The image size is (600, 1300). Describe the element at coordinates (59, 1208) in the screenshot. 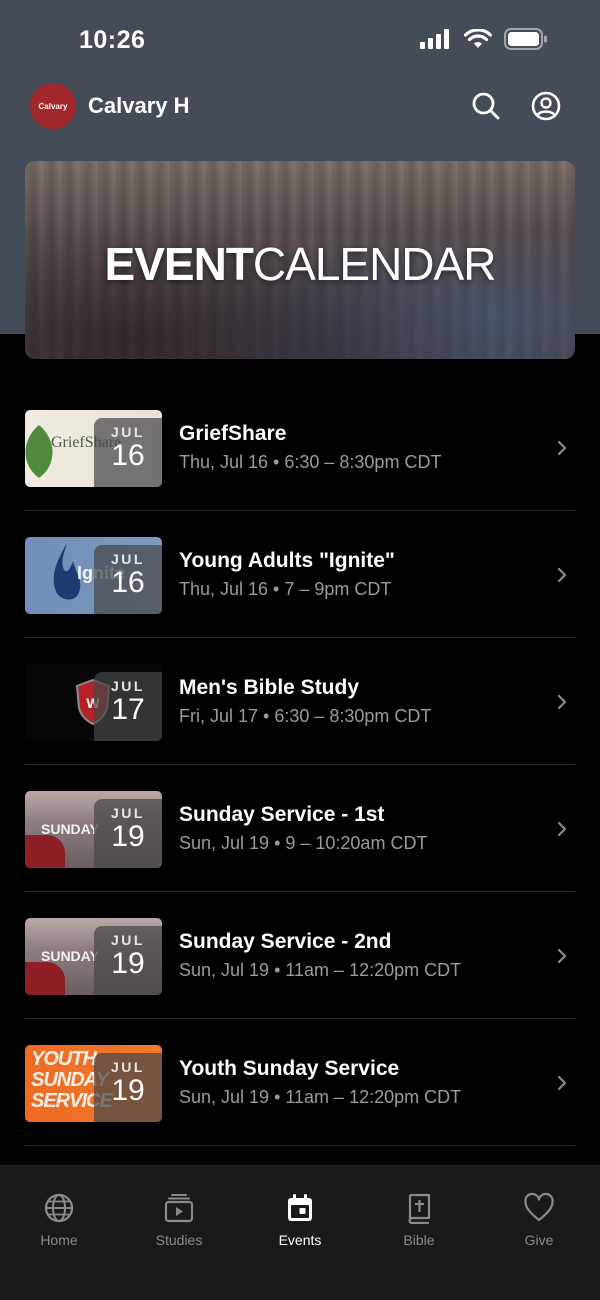

I see `globe-icon` at that location.